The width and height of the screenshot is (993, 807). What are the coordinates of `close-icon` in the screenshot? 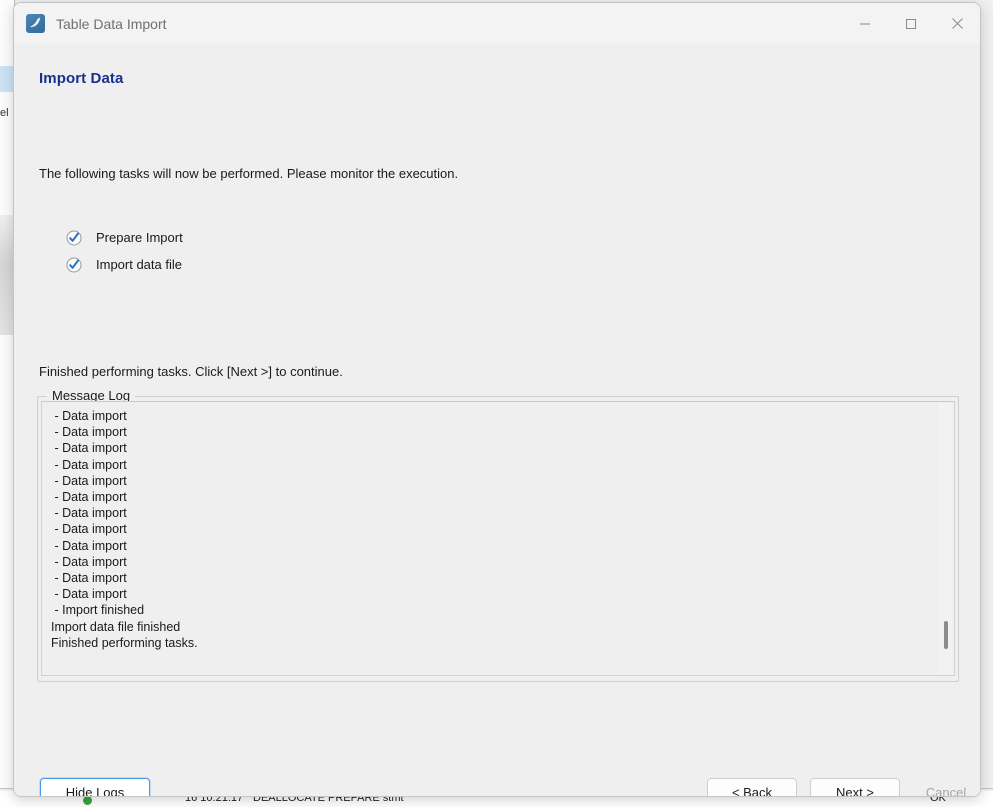 It's located at (957, 23).